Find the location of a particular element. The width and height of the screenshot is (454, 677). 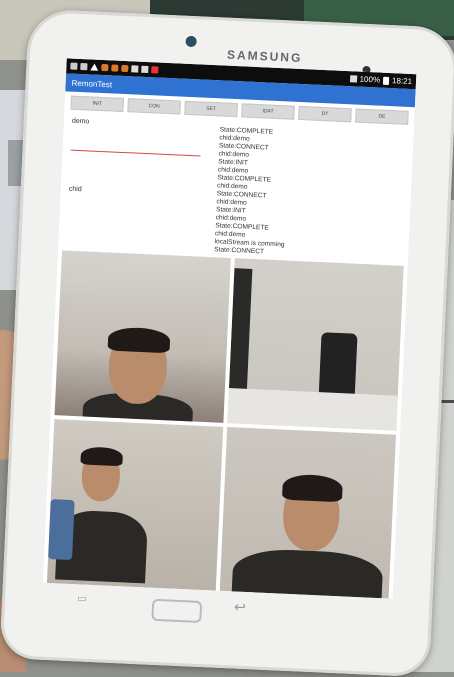

usb-icon is located at coordinates (74, 66).